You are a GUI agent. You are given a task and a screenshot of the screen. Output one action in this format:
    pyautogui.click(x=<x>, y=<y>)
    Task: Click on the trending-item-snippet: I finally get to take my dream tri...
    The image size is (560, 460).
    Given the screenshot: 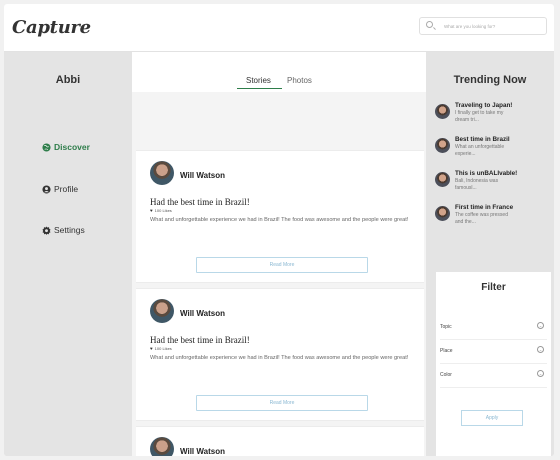 What is the action you would take?
    pyautogui.click(x=479, y=116)
    